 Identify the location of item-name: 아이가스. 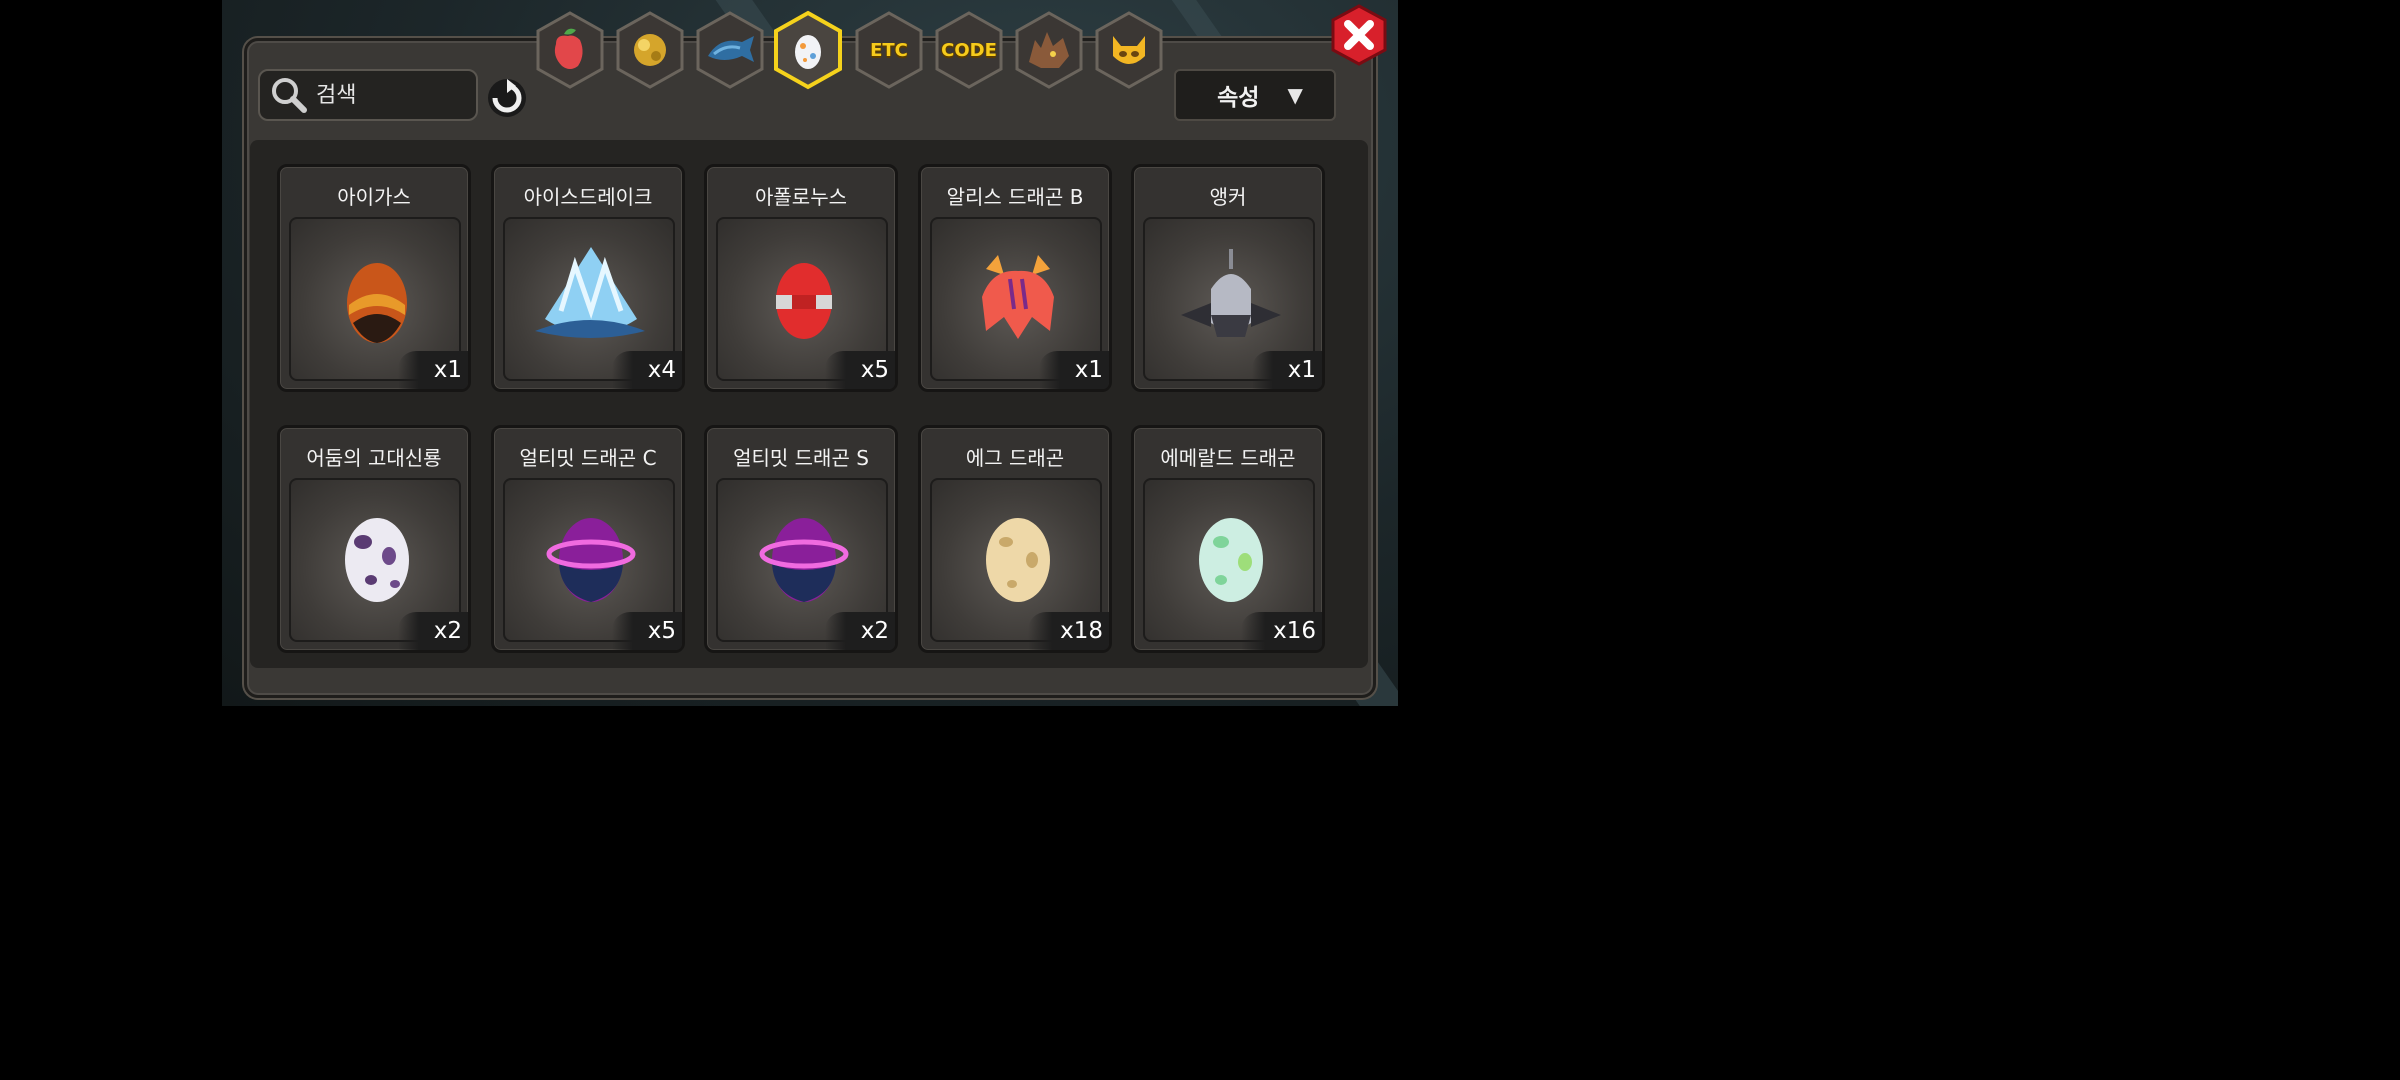
(374, 197).